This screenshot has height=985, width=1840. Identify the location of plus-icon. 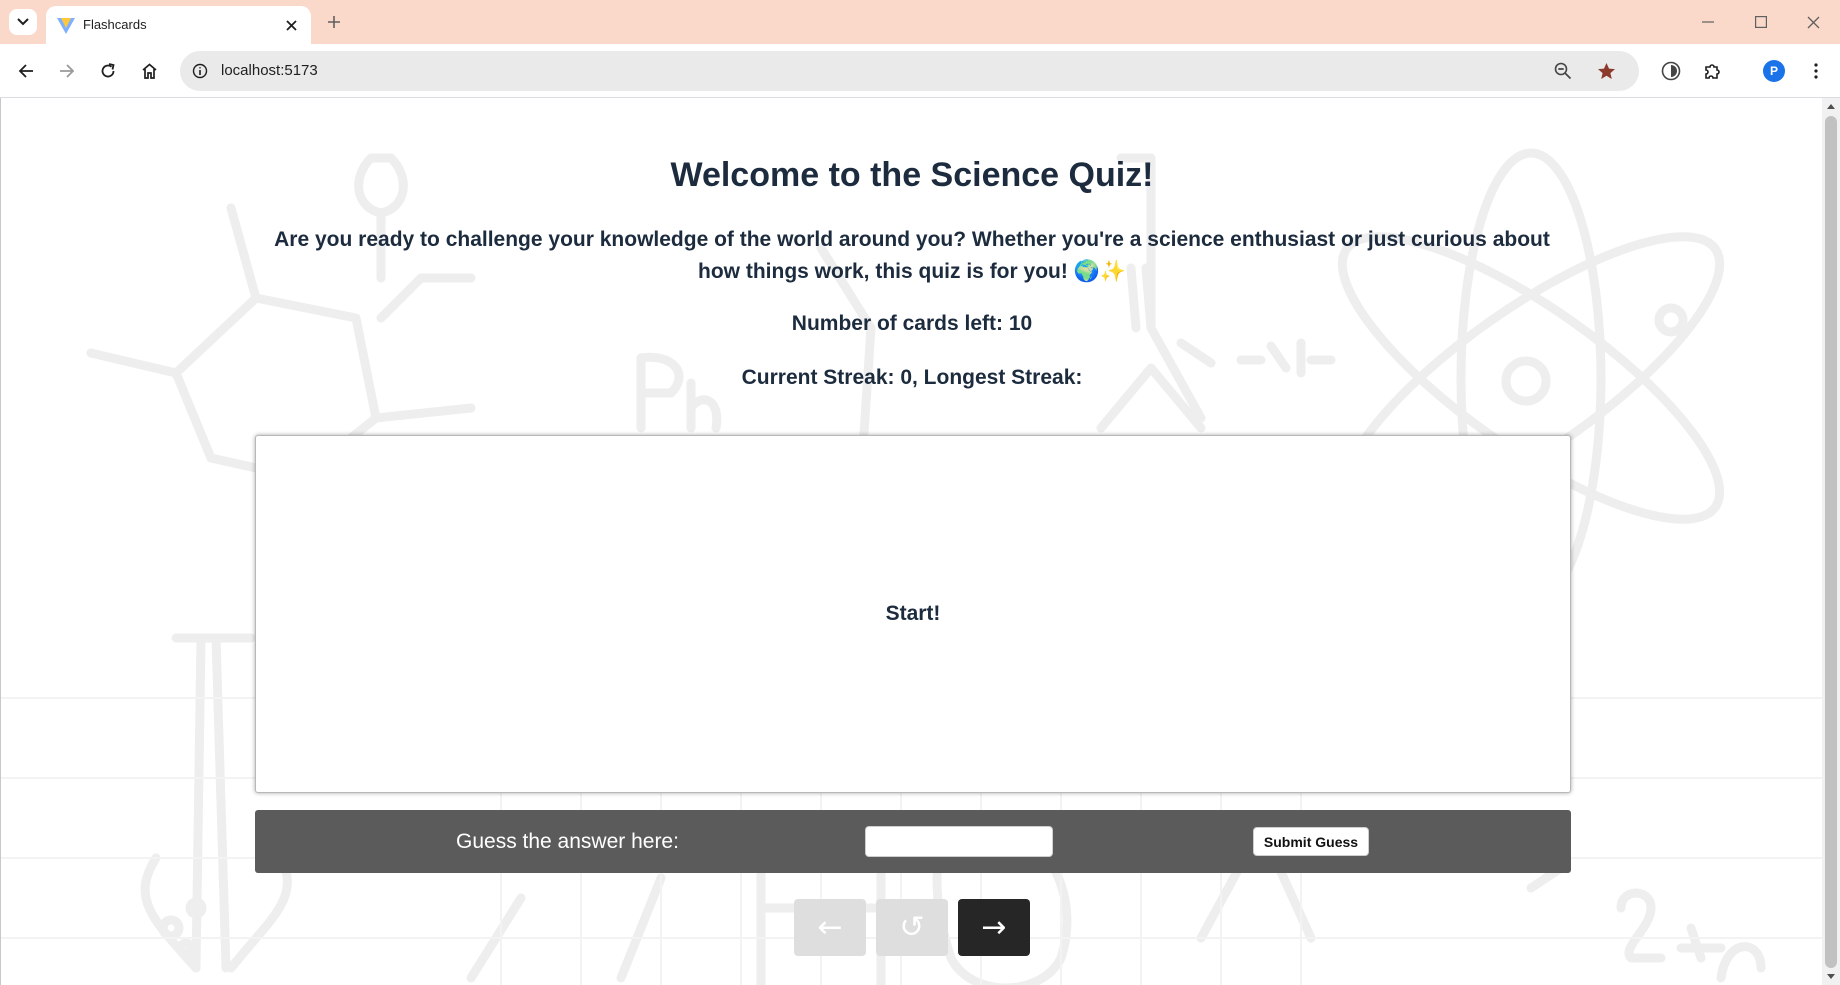
(334, 22).